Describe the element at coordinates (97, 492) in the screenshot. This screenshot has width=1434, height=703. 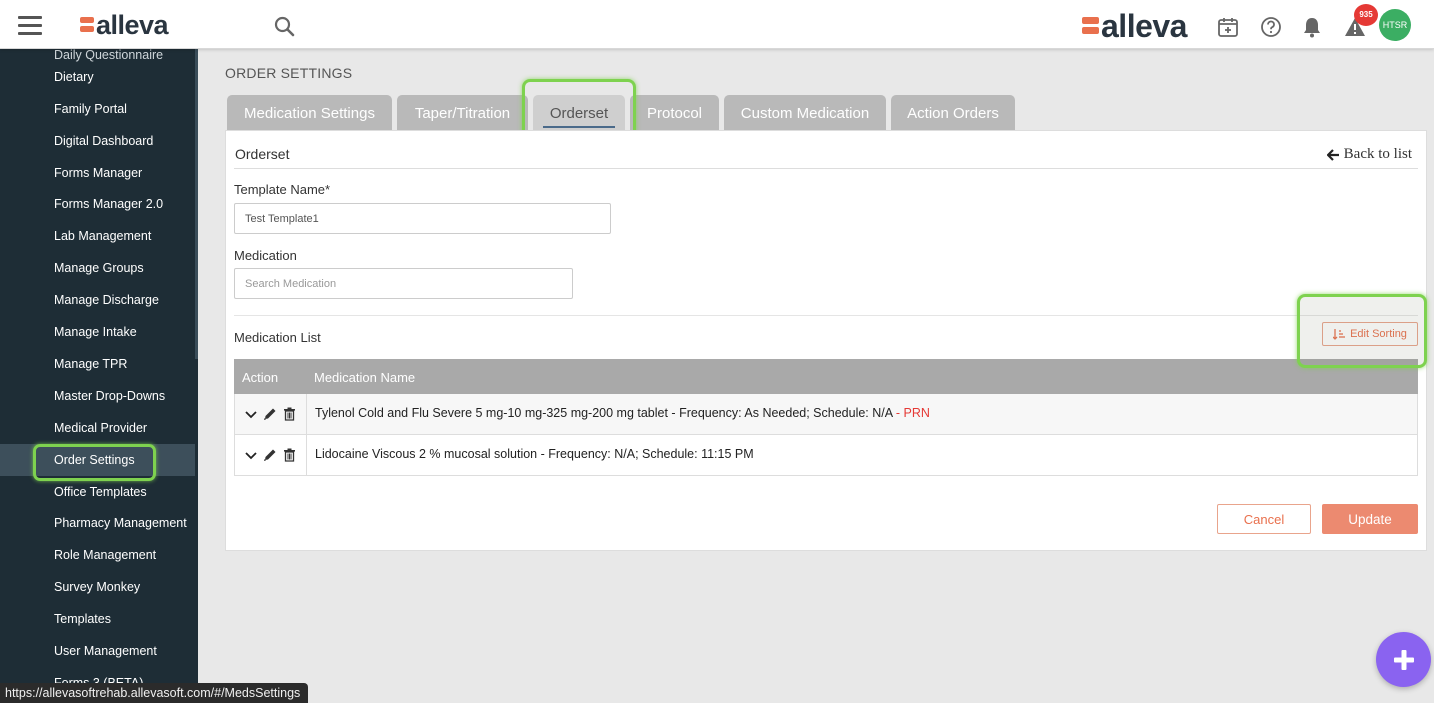
I see `sidebar-item-office-templates: Office Templates` at that location.